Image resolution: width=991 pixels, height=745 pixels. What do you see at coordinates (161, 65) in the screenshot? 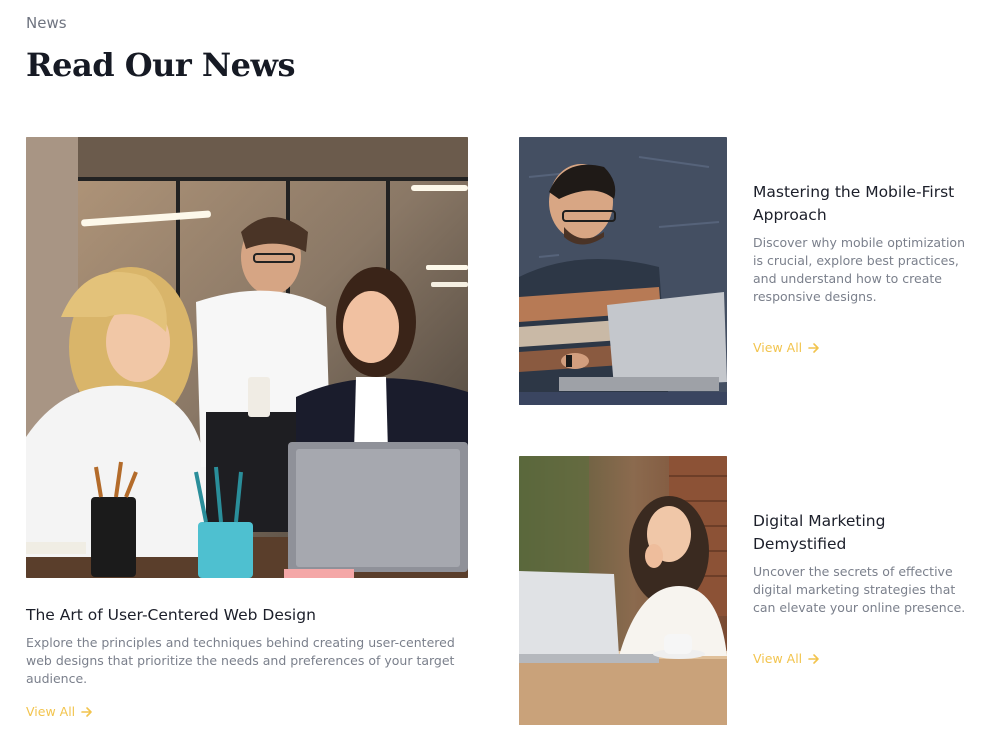
I see `section-heading: Read Our News` at bounding box center [161, 65].